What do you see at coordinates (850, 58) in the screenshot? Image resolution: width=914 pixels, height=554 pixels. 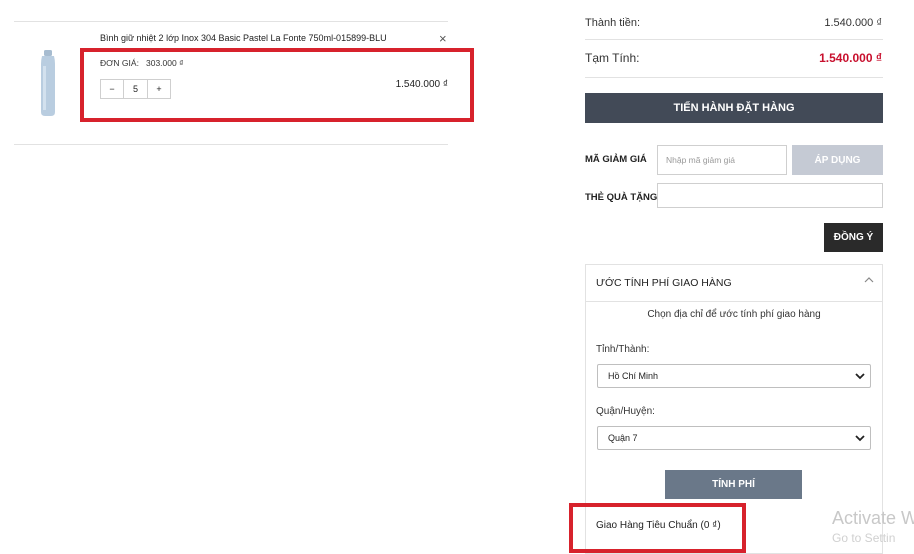 I see `subtotal-value: 1.540.000 ₫` at bounding box center [850, 58].